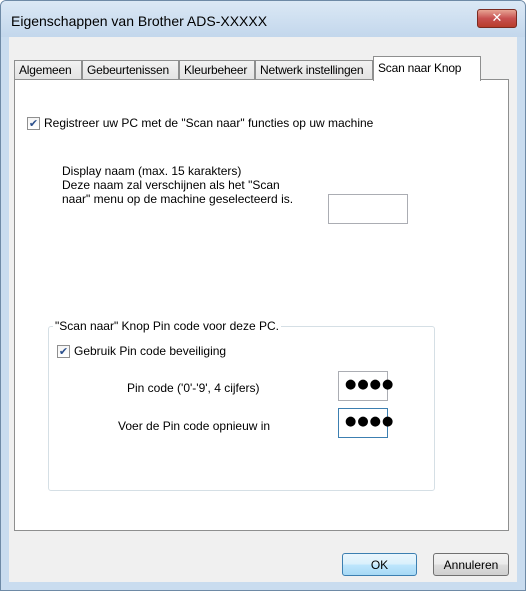 This screenshot has height=593, width=528. Describe the element at coordinates (365, 423) in the screenshot. I see `pin-repeat-input: ●●●●` at that location.